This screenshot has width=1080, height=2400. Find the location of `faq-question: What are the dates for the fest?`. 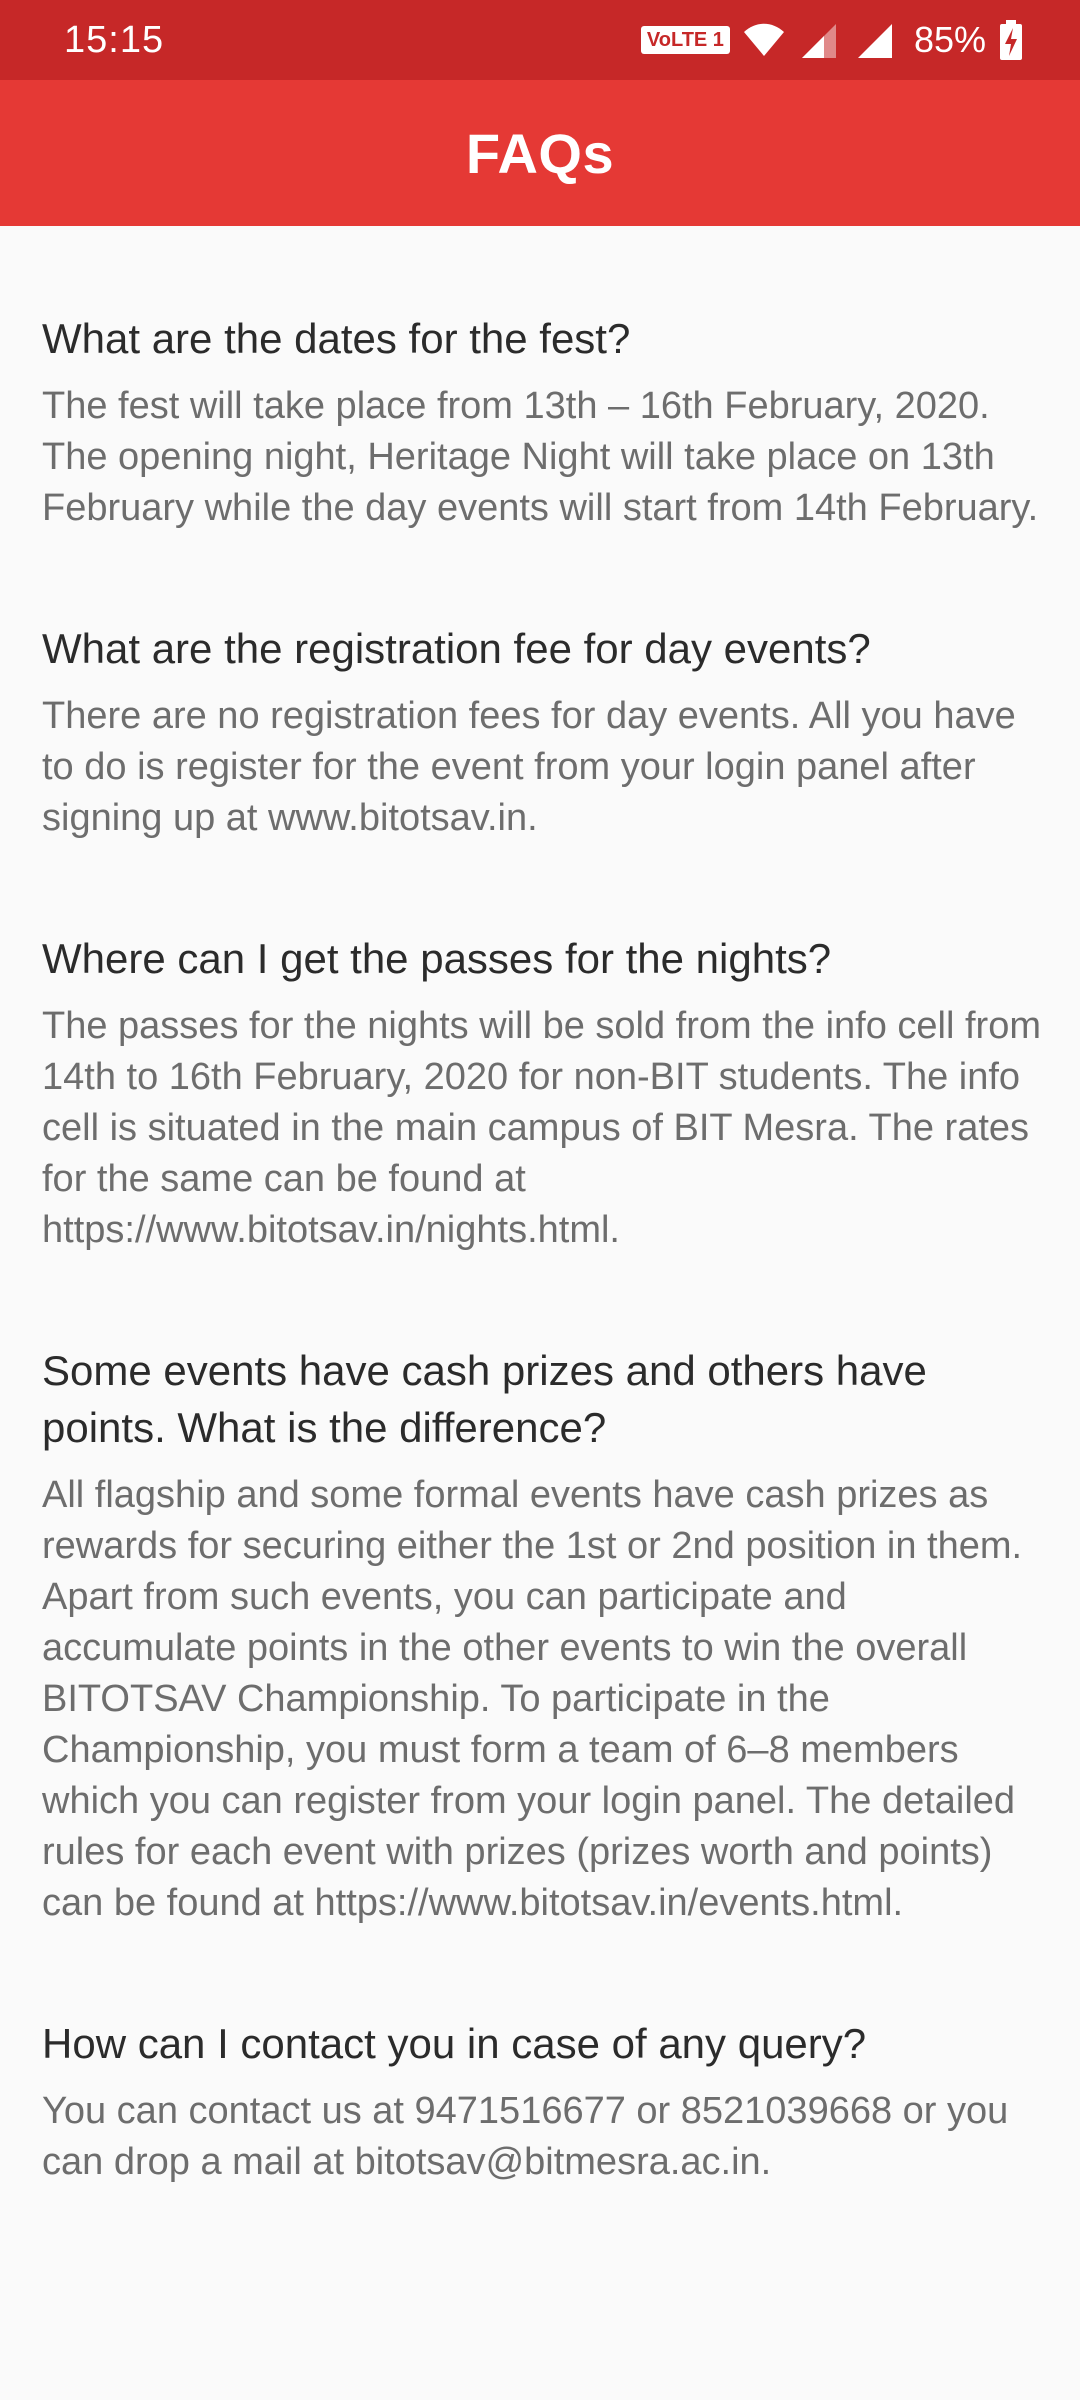

faq-question: What are the dates for the fest? is located at coordinates (336, 338).